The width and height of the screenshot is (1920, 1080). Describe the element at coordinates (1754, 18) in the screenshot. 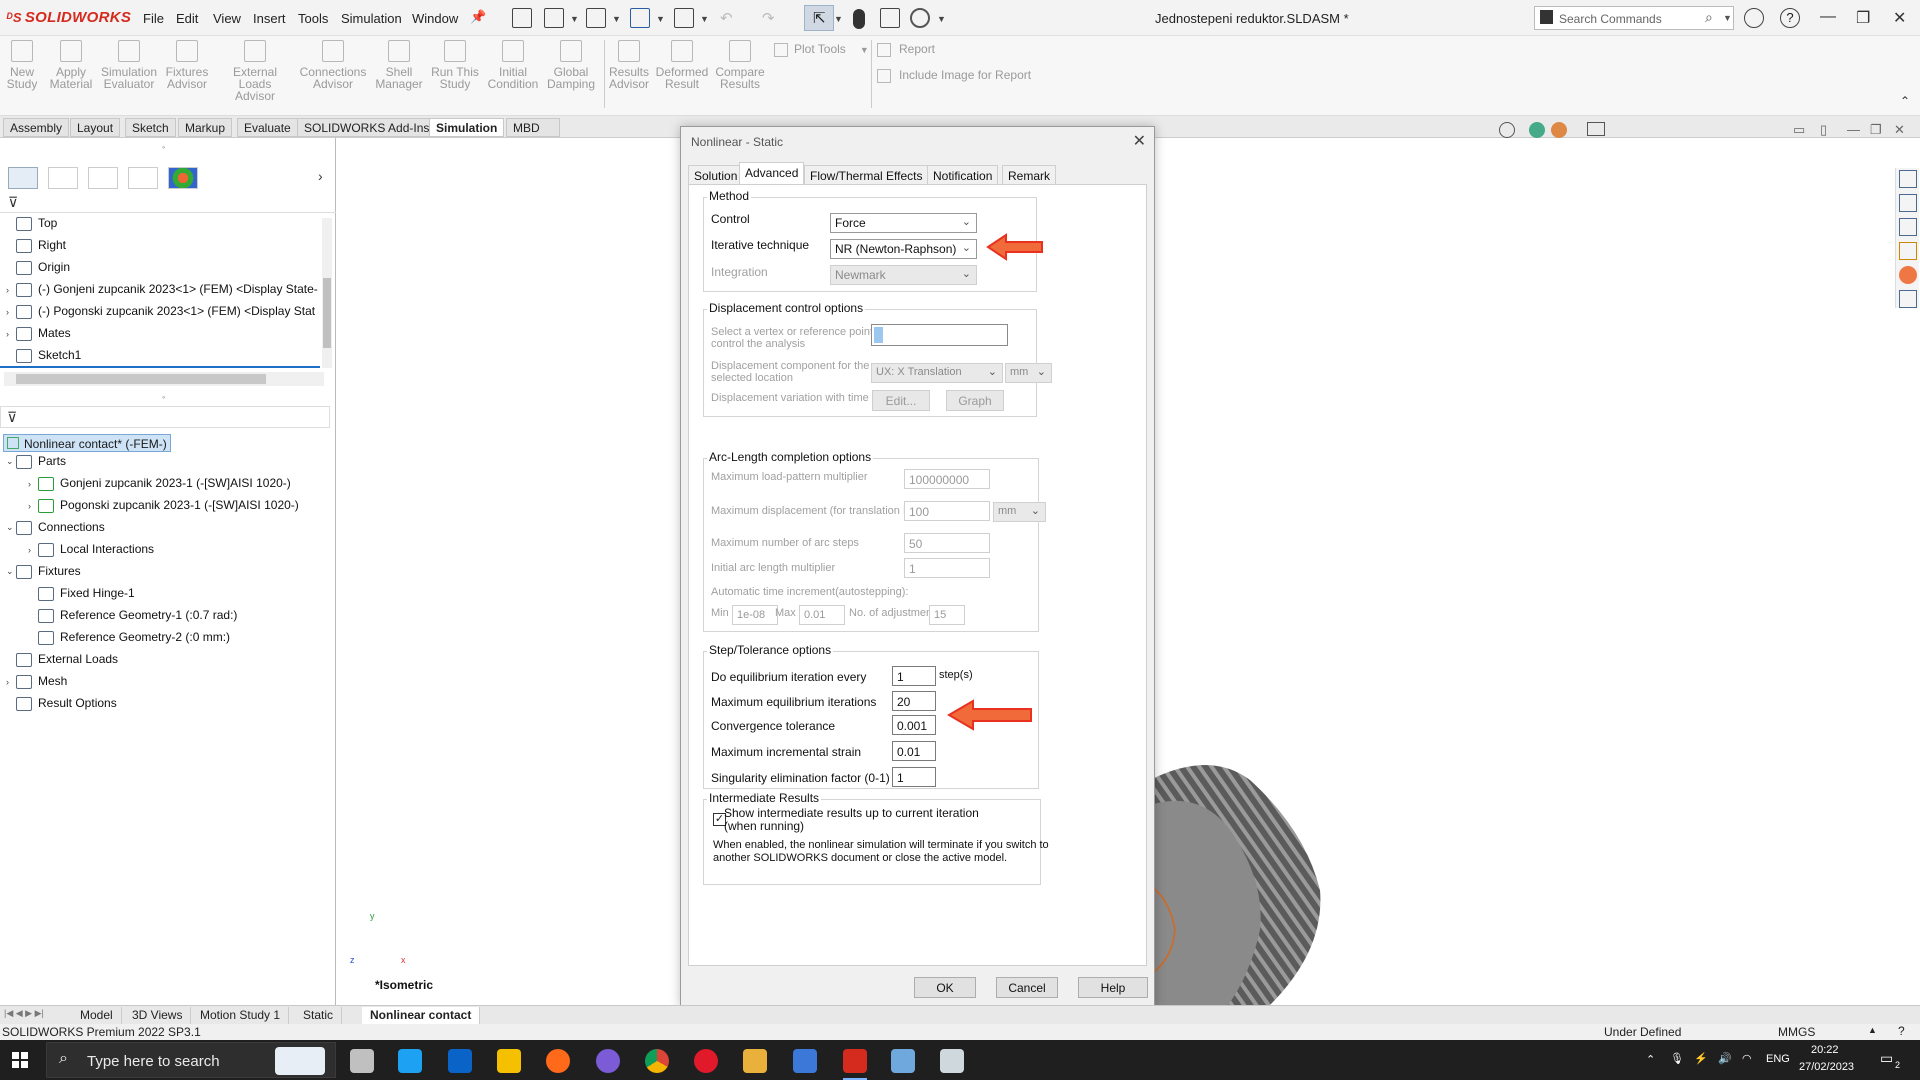

I see `user-account-icon` at that location.